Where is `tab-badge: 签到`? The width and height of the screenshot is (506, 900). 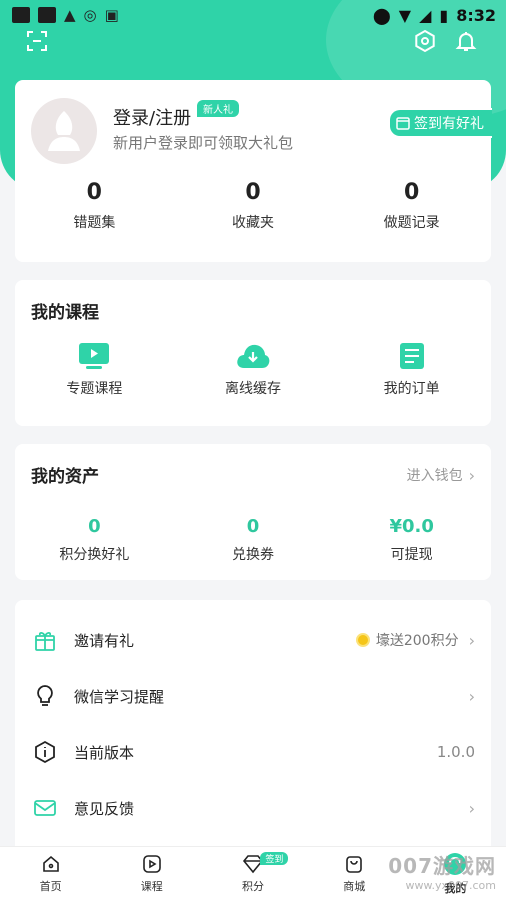 tab-badge: 签到 is located at coordinates (274, 858).